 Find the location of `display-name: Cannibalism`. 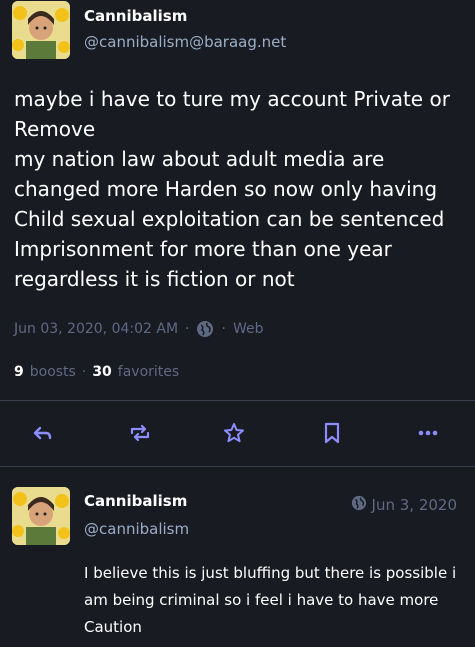

display-name: Cannibalism is located at coordinates (135, 16).